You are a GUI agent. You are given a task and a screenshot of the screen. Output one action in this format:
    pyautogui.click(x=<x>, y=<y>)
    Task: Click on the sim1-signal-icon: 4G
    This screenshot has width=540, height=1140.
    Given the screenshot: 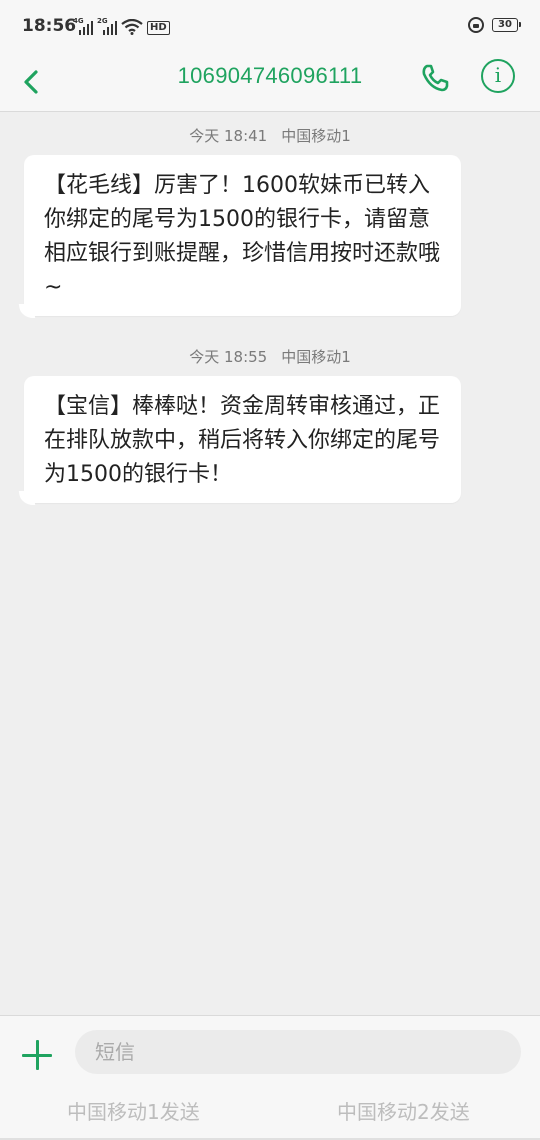 What is the action you would take?
    pyautogui.click(x=83, y=26)
    